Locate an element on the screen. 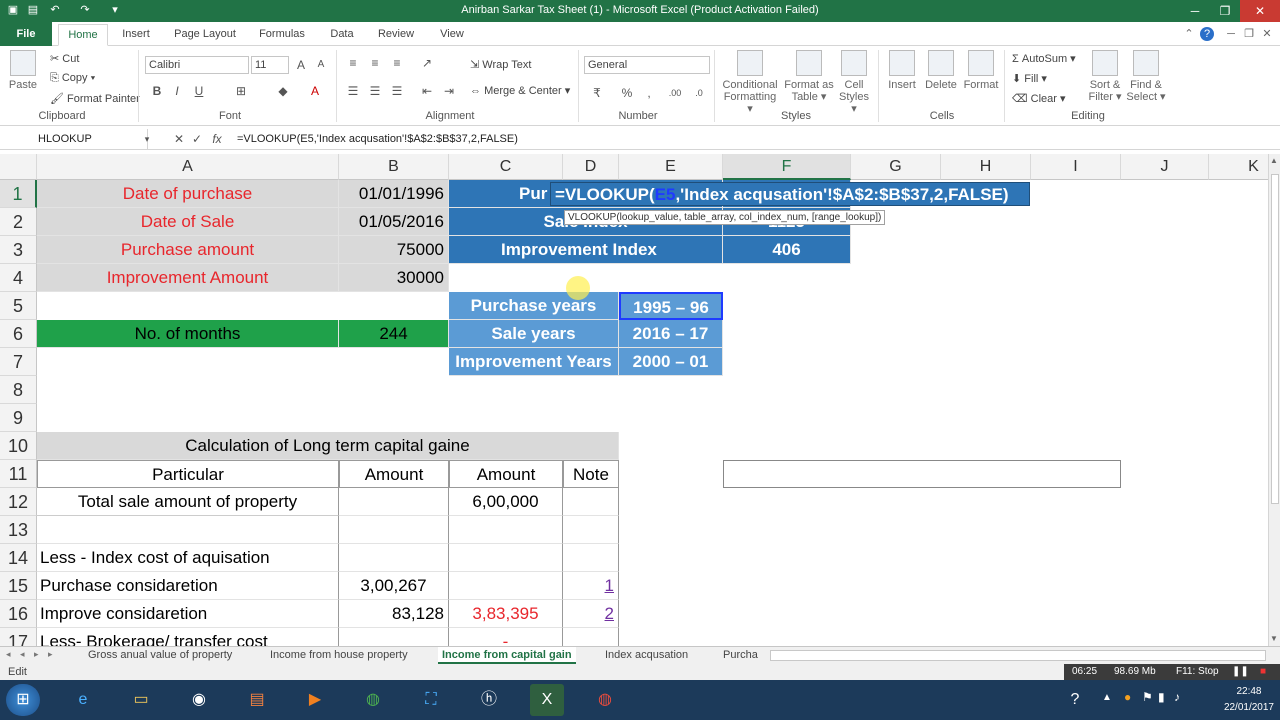 Image resolution: width=1280 pixels, height=720 pixels. sheet-nav-last-icon: ▸ is located at coordinates (50, 654).